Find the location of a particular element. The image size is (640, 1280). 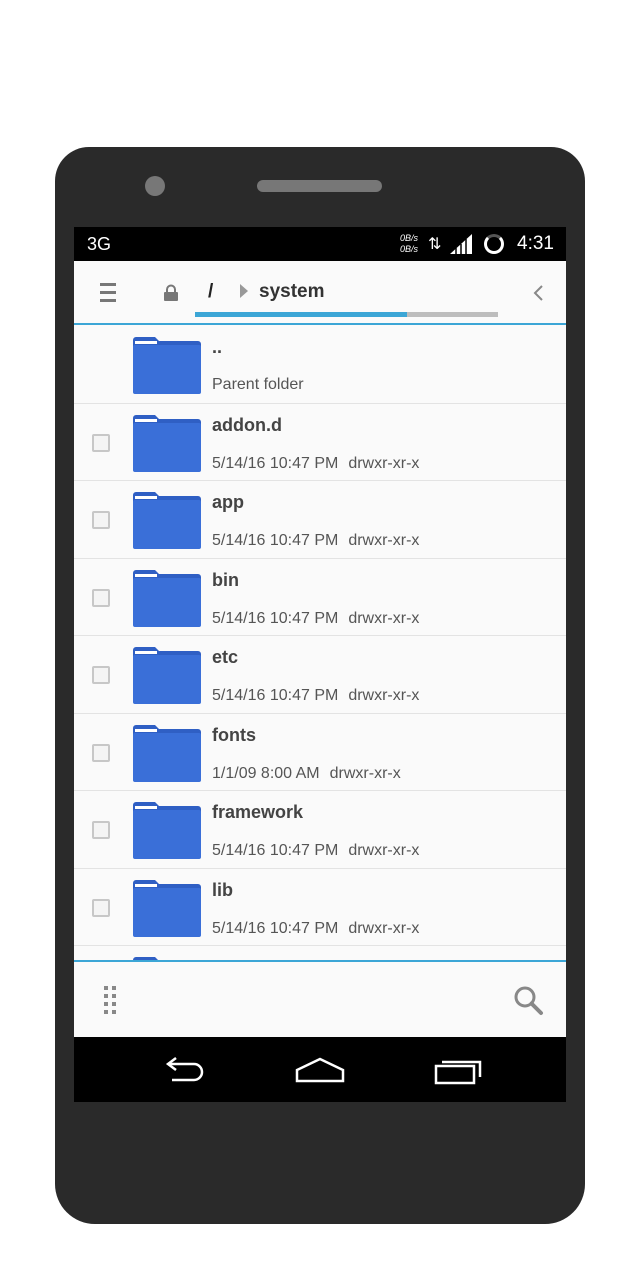

file-row: framework 5/14/16 10:47 PM drwxr-xr-x is located at coordinates (320, 830).